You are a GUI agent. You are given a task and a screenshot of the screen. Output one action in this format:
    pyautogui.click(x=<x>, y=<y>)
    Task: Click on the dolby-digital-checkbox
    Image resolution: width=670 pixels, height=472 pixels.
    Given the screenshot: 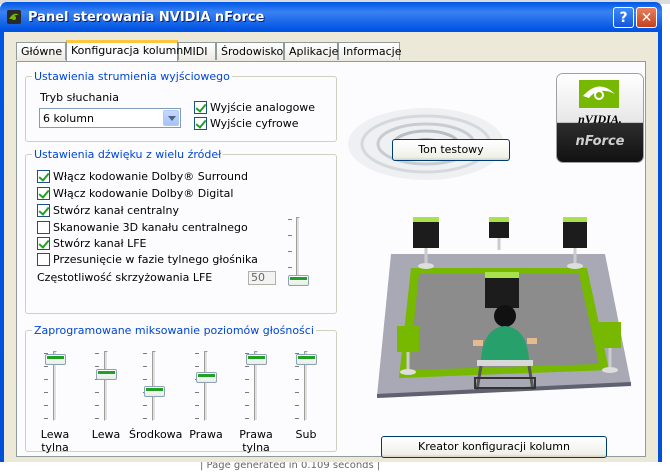 What is the action you would take?
    pyautogui.click(x=43, y=193)
    